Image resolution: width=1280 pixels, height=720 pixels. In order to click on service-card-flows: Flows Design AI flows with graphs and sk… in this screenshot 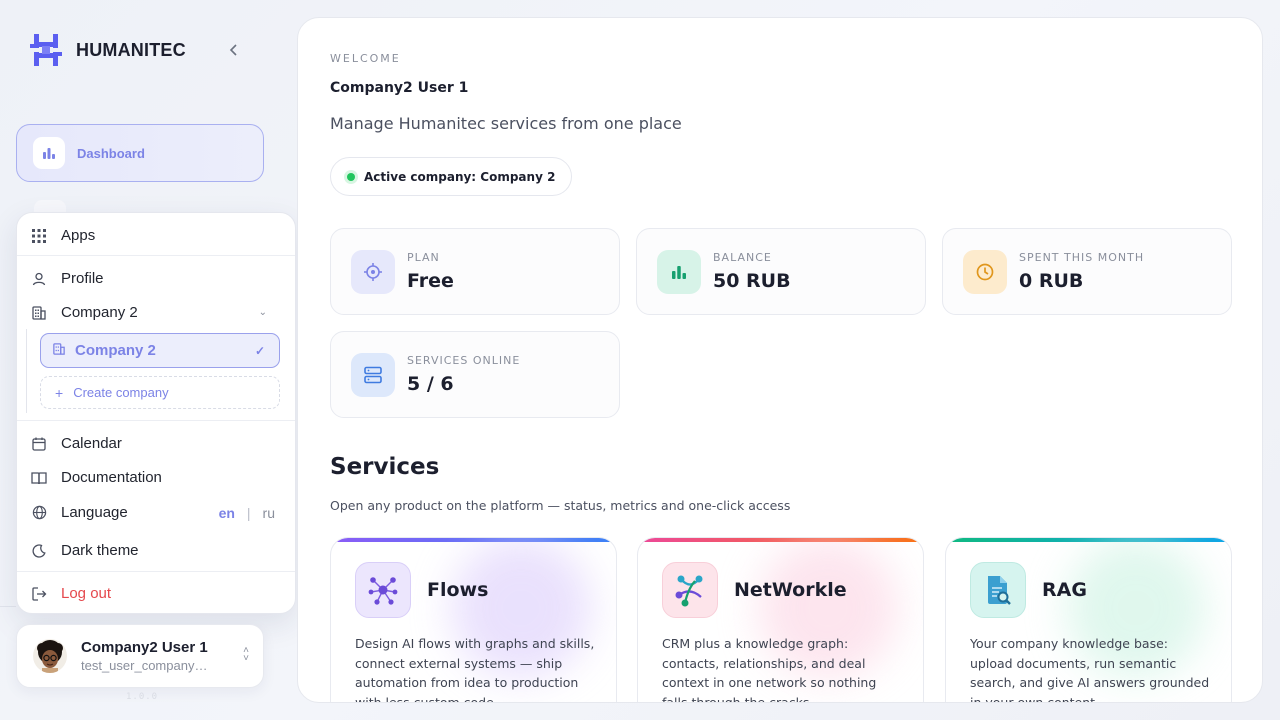, I will do `click(473, 620)`.